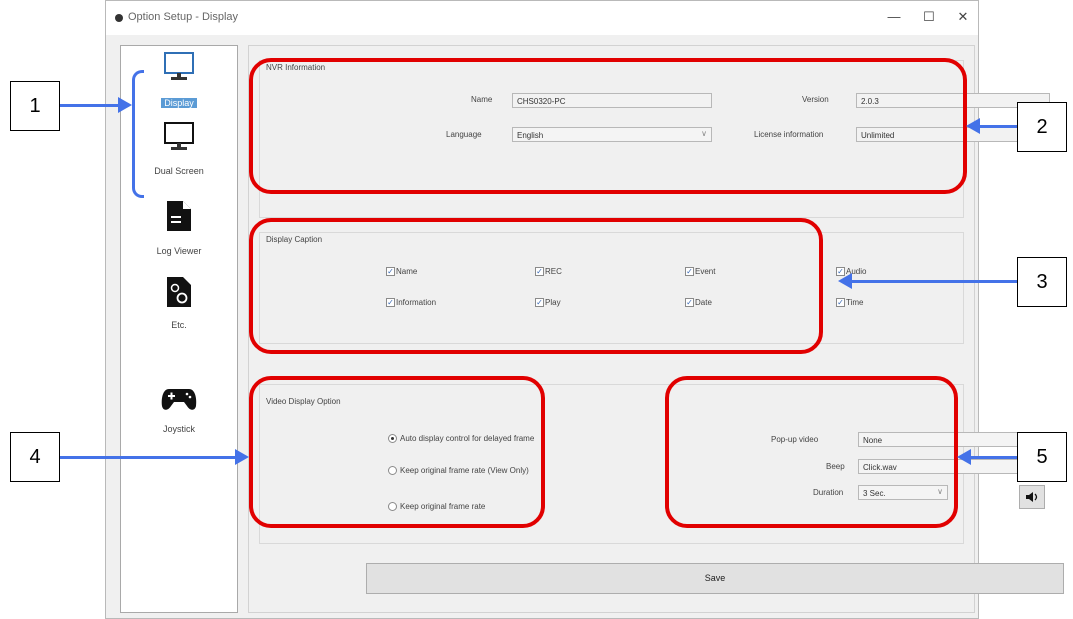 This screenshot has width=1073, height=619. What do you see at coordinates (35, 106) in the screenshot?
I see `callout-1: 1` at bounding box center [35, 106].